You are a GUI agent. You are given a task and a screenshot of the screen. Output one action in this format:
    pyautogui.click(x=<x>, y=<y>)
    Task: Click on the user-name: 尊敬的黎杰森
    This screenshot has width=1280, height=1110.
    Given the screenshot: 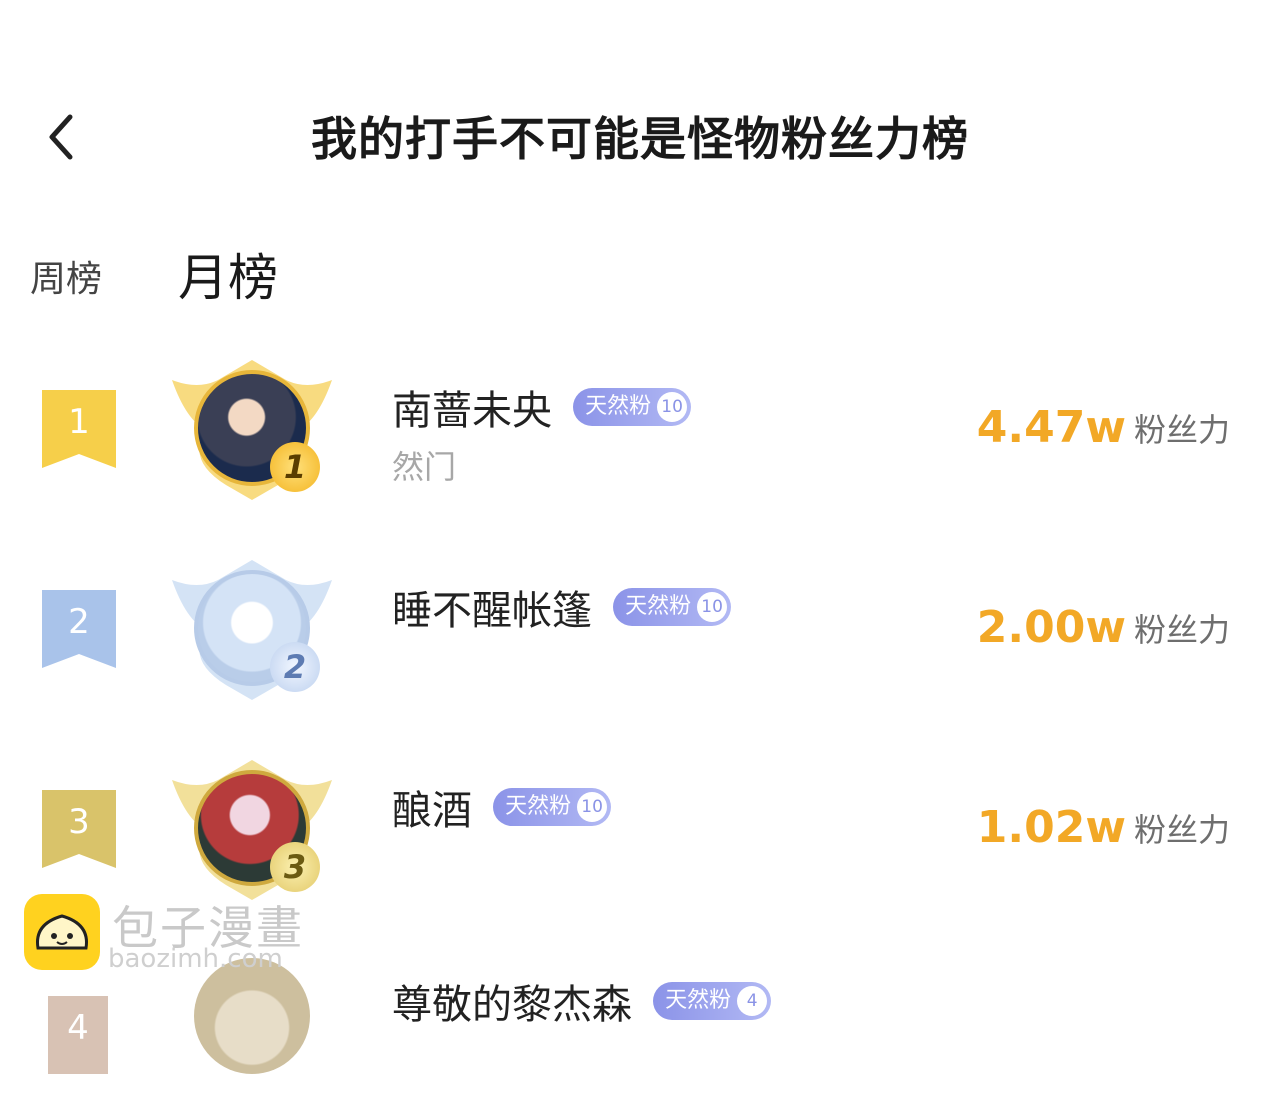 What is the action you would take?
    pyautogui.click(x=512, y=1005)
    